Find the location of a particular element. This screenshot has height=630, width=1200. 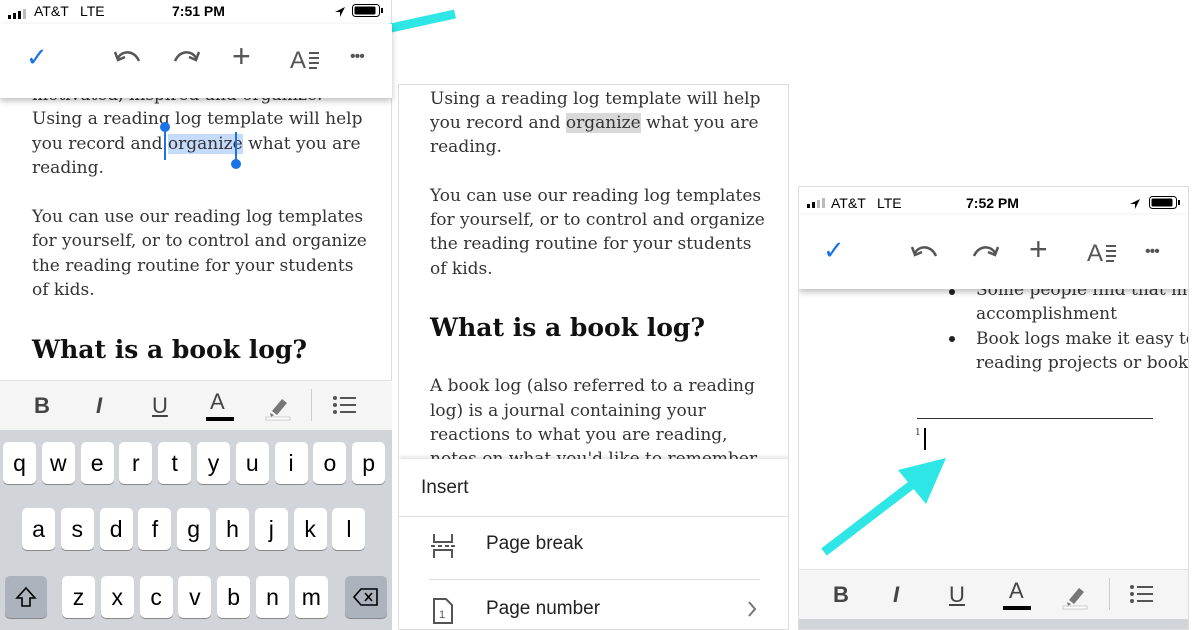

doc-line: reactions to what you are reading, is located at coordinates (579, 435).